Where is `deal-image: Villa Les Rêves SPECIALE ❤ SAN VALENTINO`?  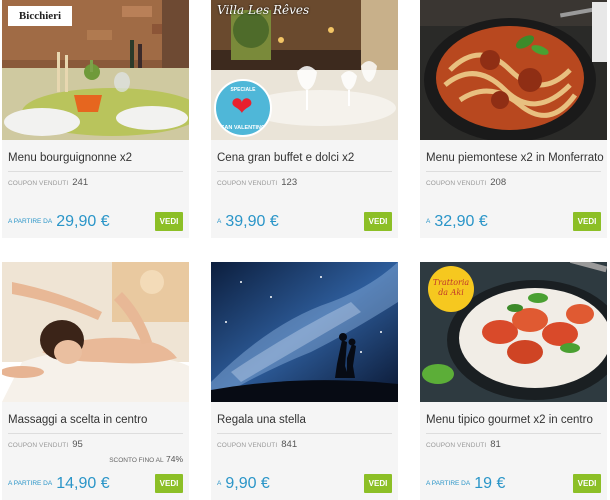
deal-image: Villa Les Rêves SPECIALE ❤ SAN VALENTINO is located at coordinates (304, 70).